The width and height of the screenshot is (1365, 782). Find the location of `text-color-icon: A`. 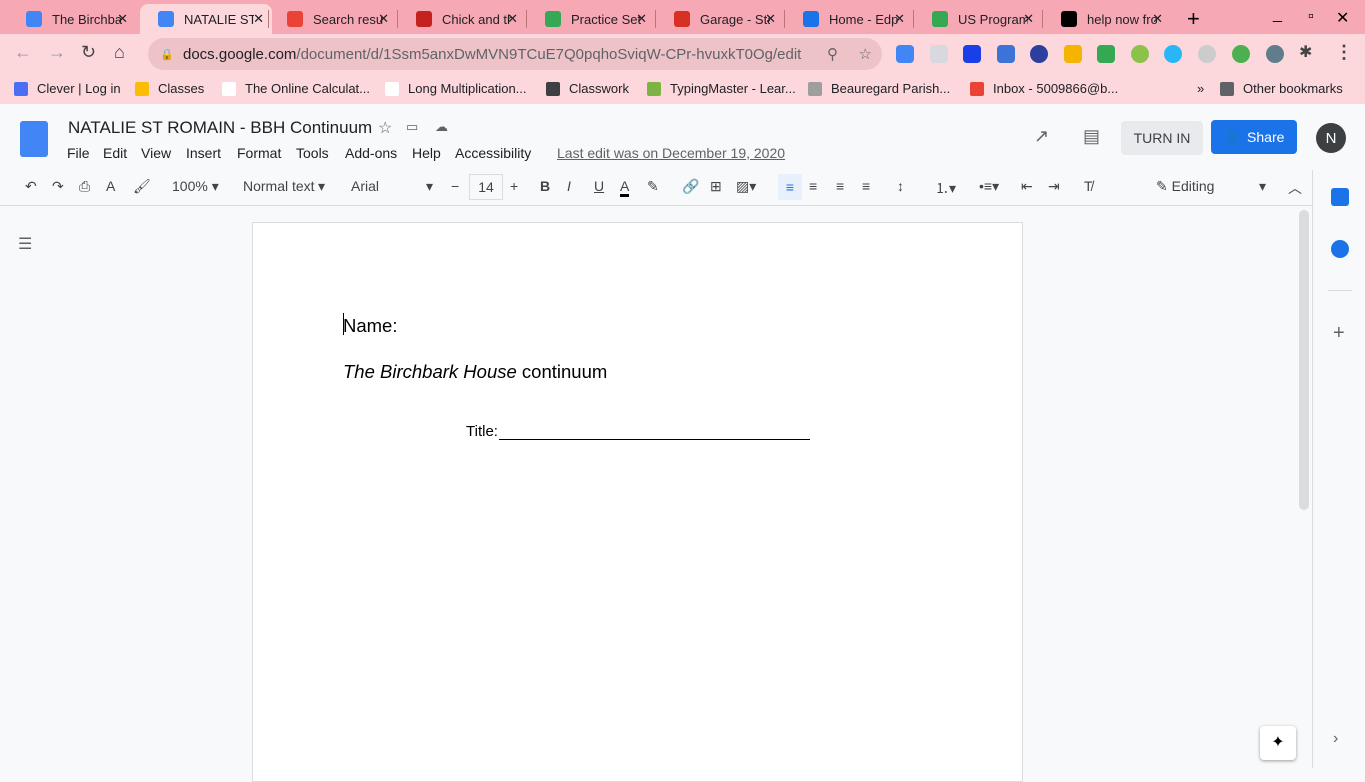

text-color-icon: A is located at coordinates (625, 187).